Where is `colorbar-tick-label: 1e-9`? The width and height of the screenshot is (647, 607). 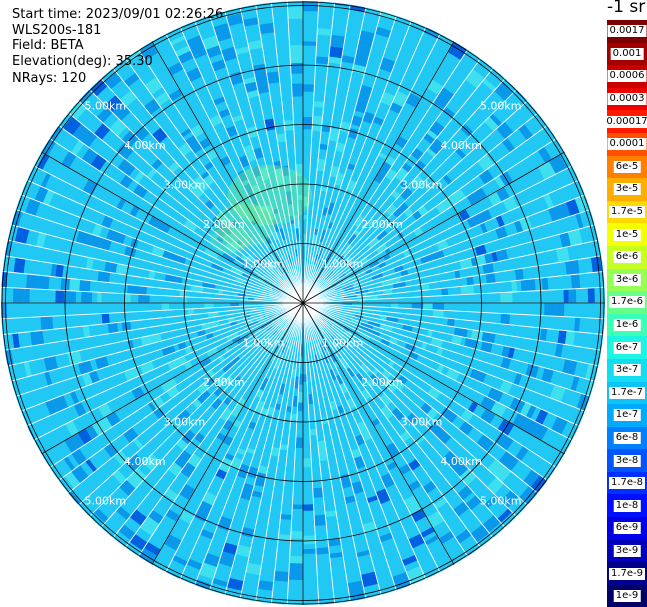 colorbar-tick-label: 1e-9 is located at coordinates (627, 596).